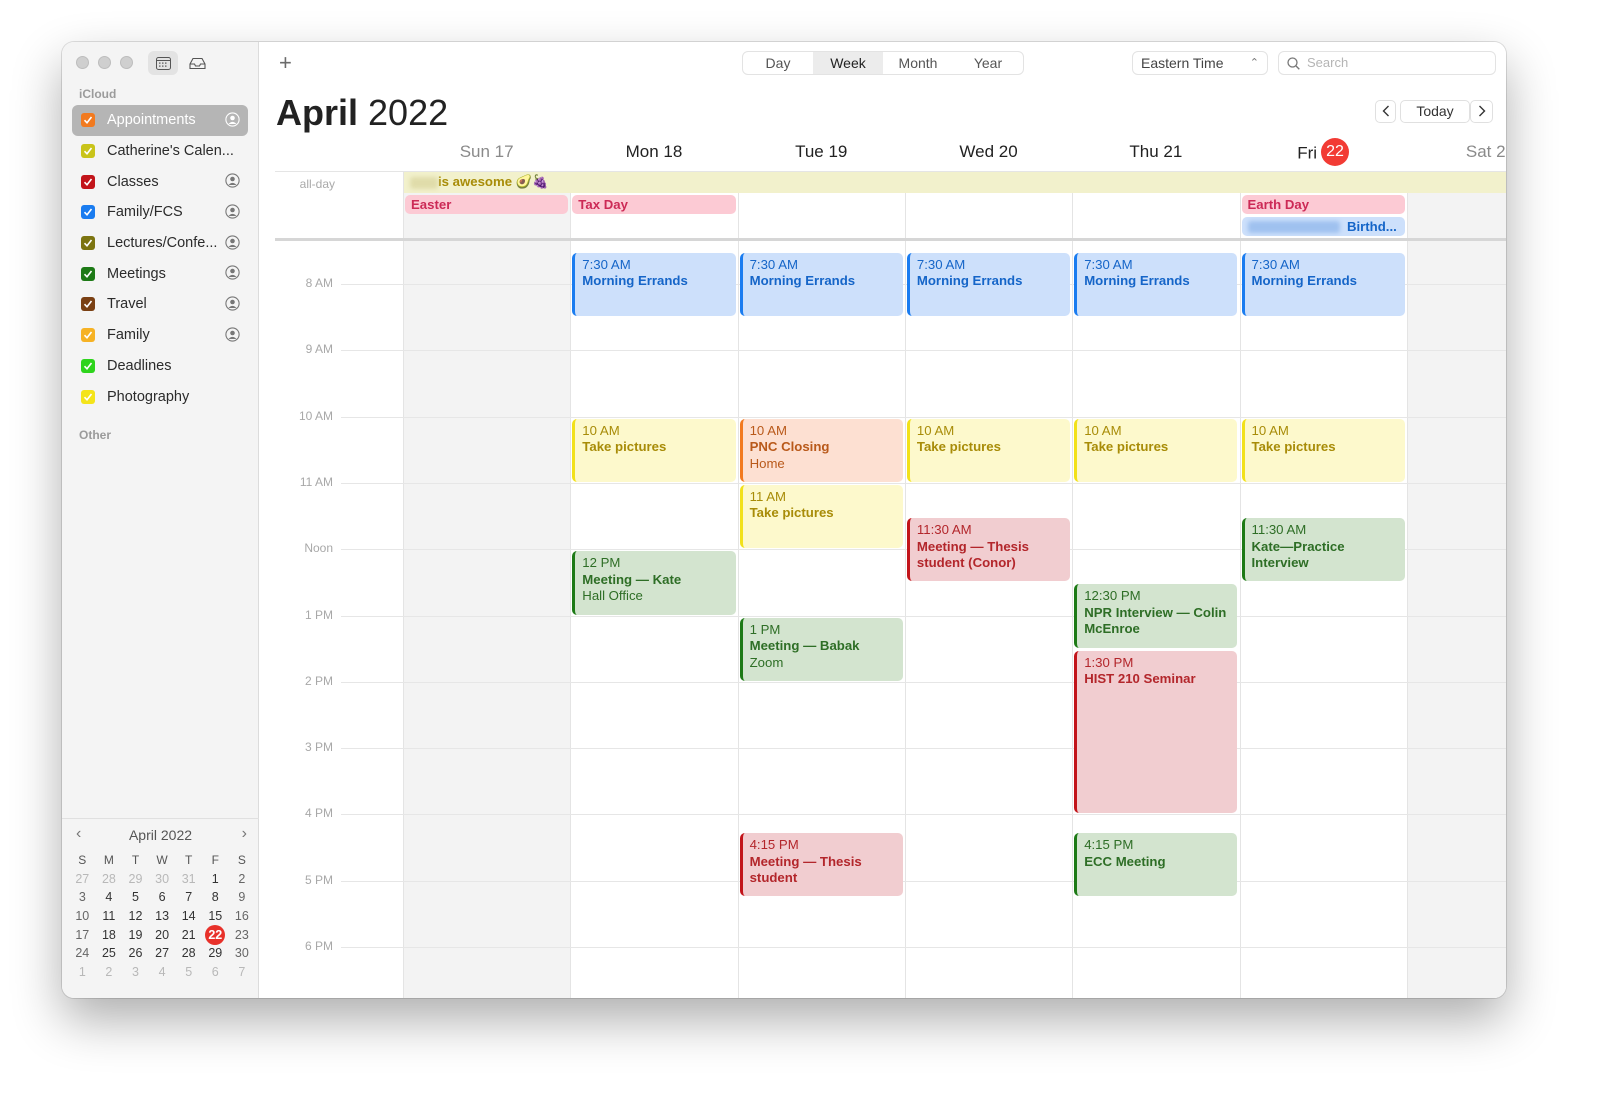 This screenshot has width=1600, height=1102. I want to click on calendar-list-toggle, so click(163, 63).